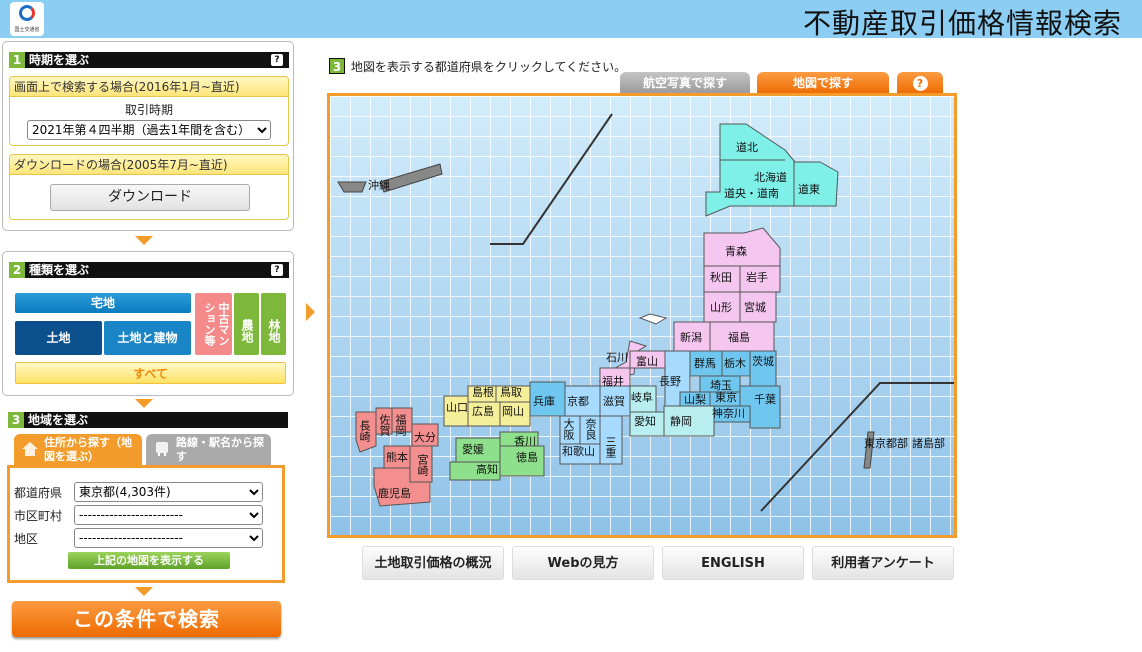 The width and height of the screenshot is (1142, 652). I want to click on map-label-kyoto: 京都, so click(578, 402).